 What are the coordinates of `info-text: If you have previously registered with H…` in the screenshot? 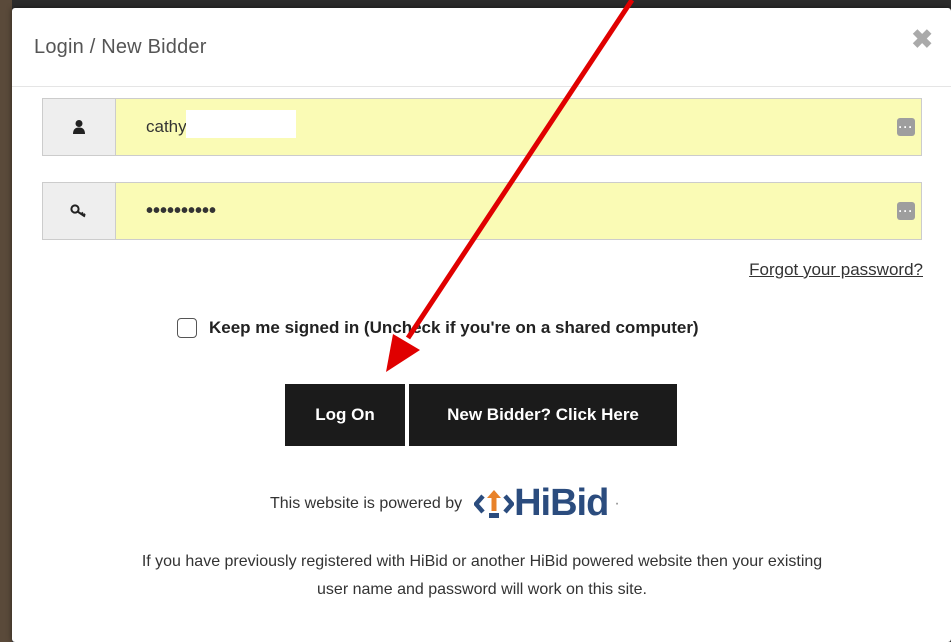 It's located at (482, 576).